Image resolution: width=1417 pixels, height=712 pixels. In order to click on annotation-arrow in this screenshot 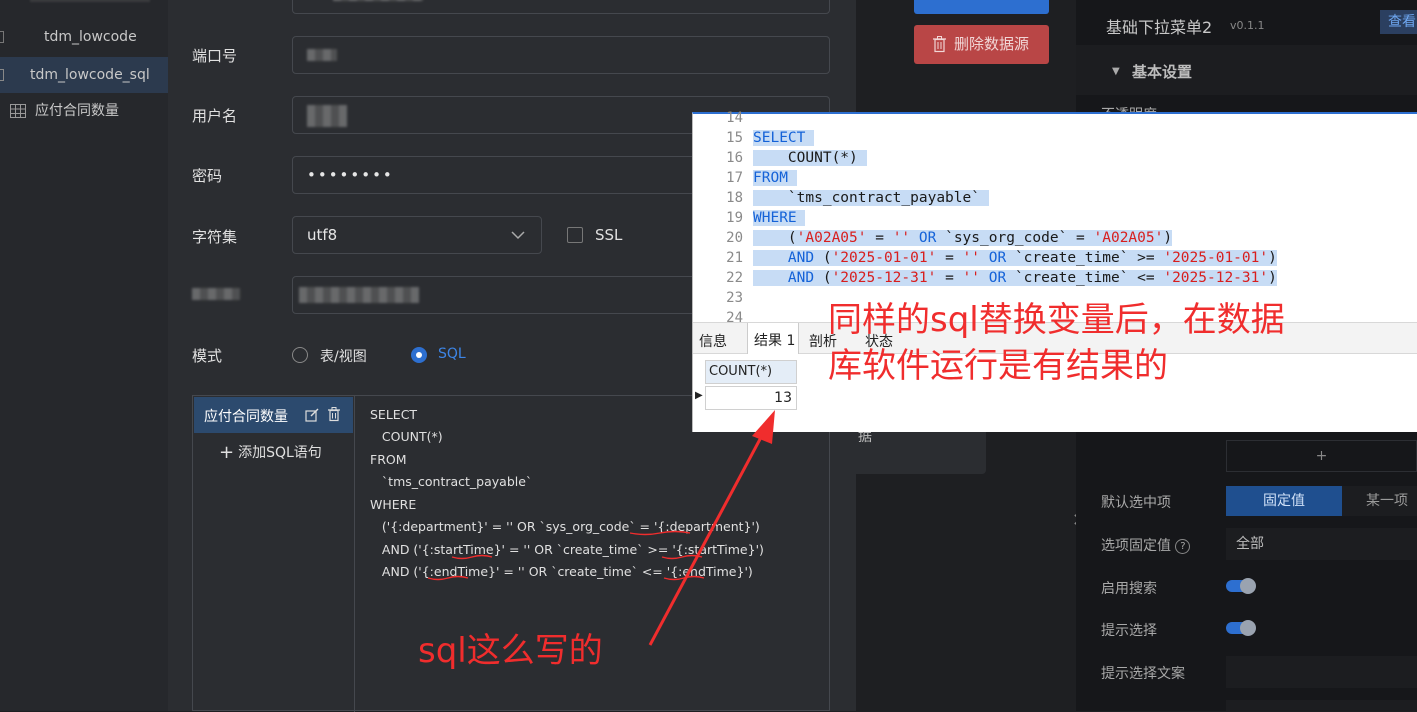, I will do `click(601, 528)`.